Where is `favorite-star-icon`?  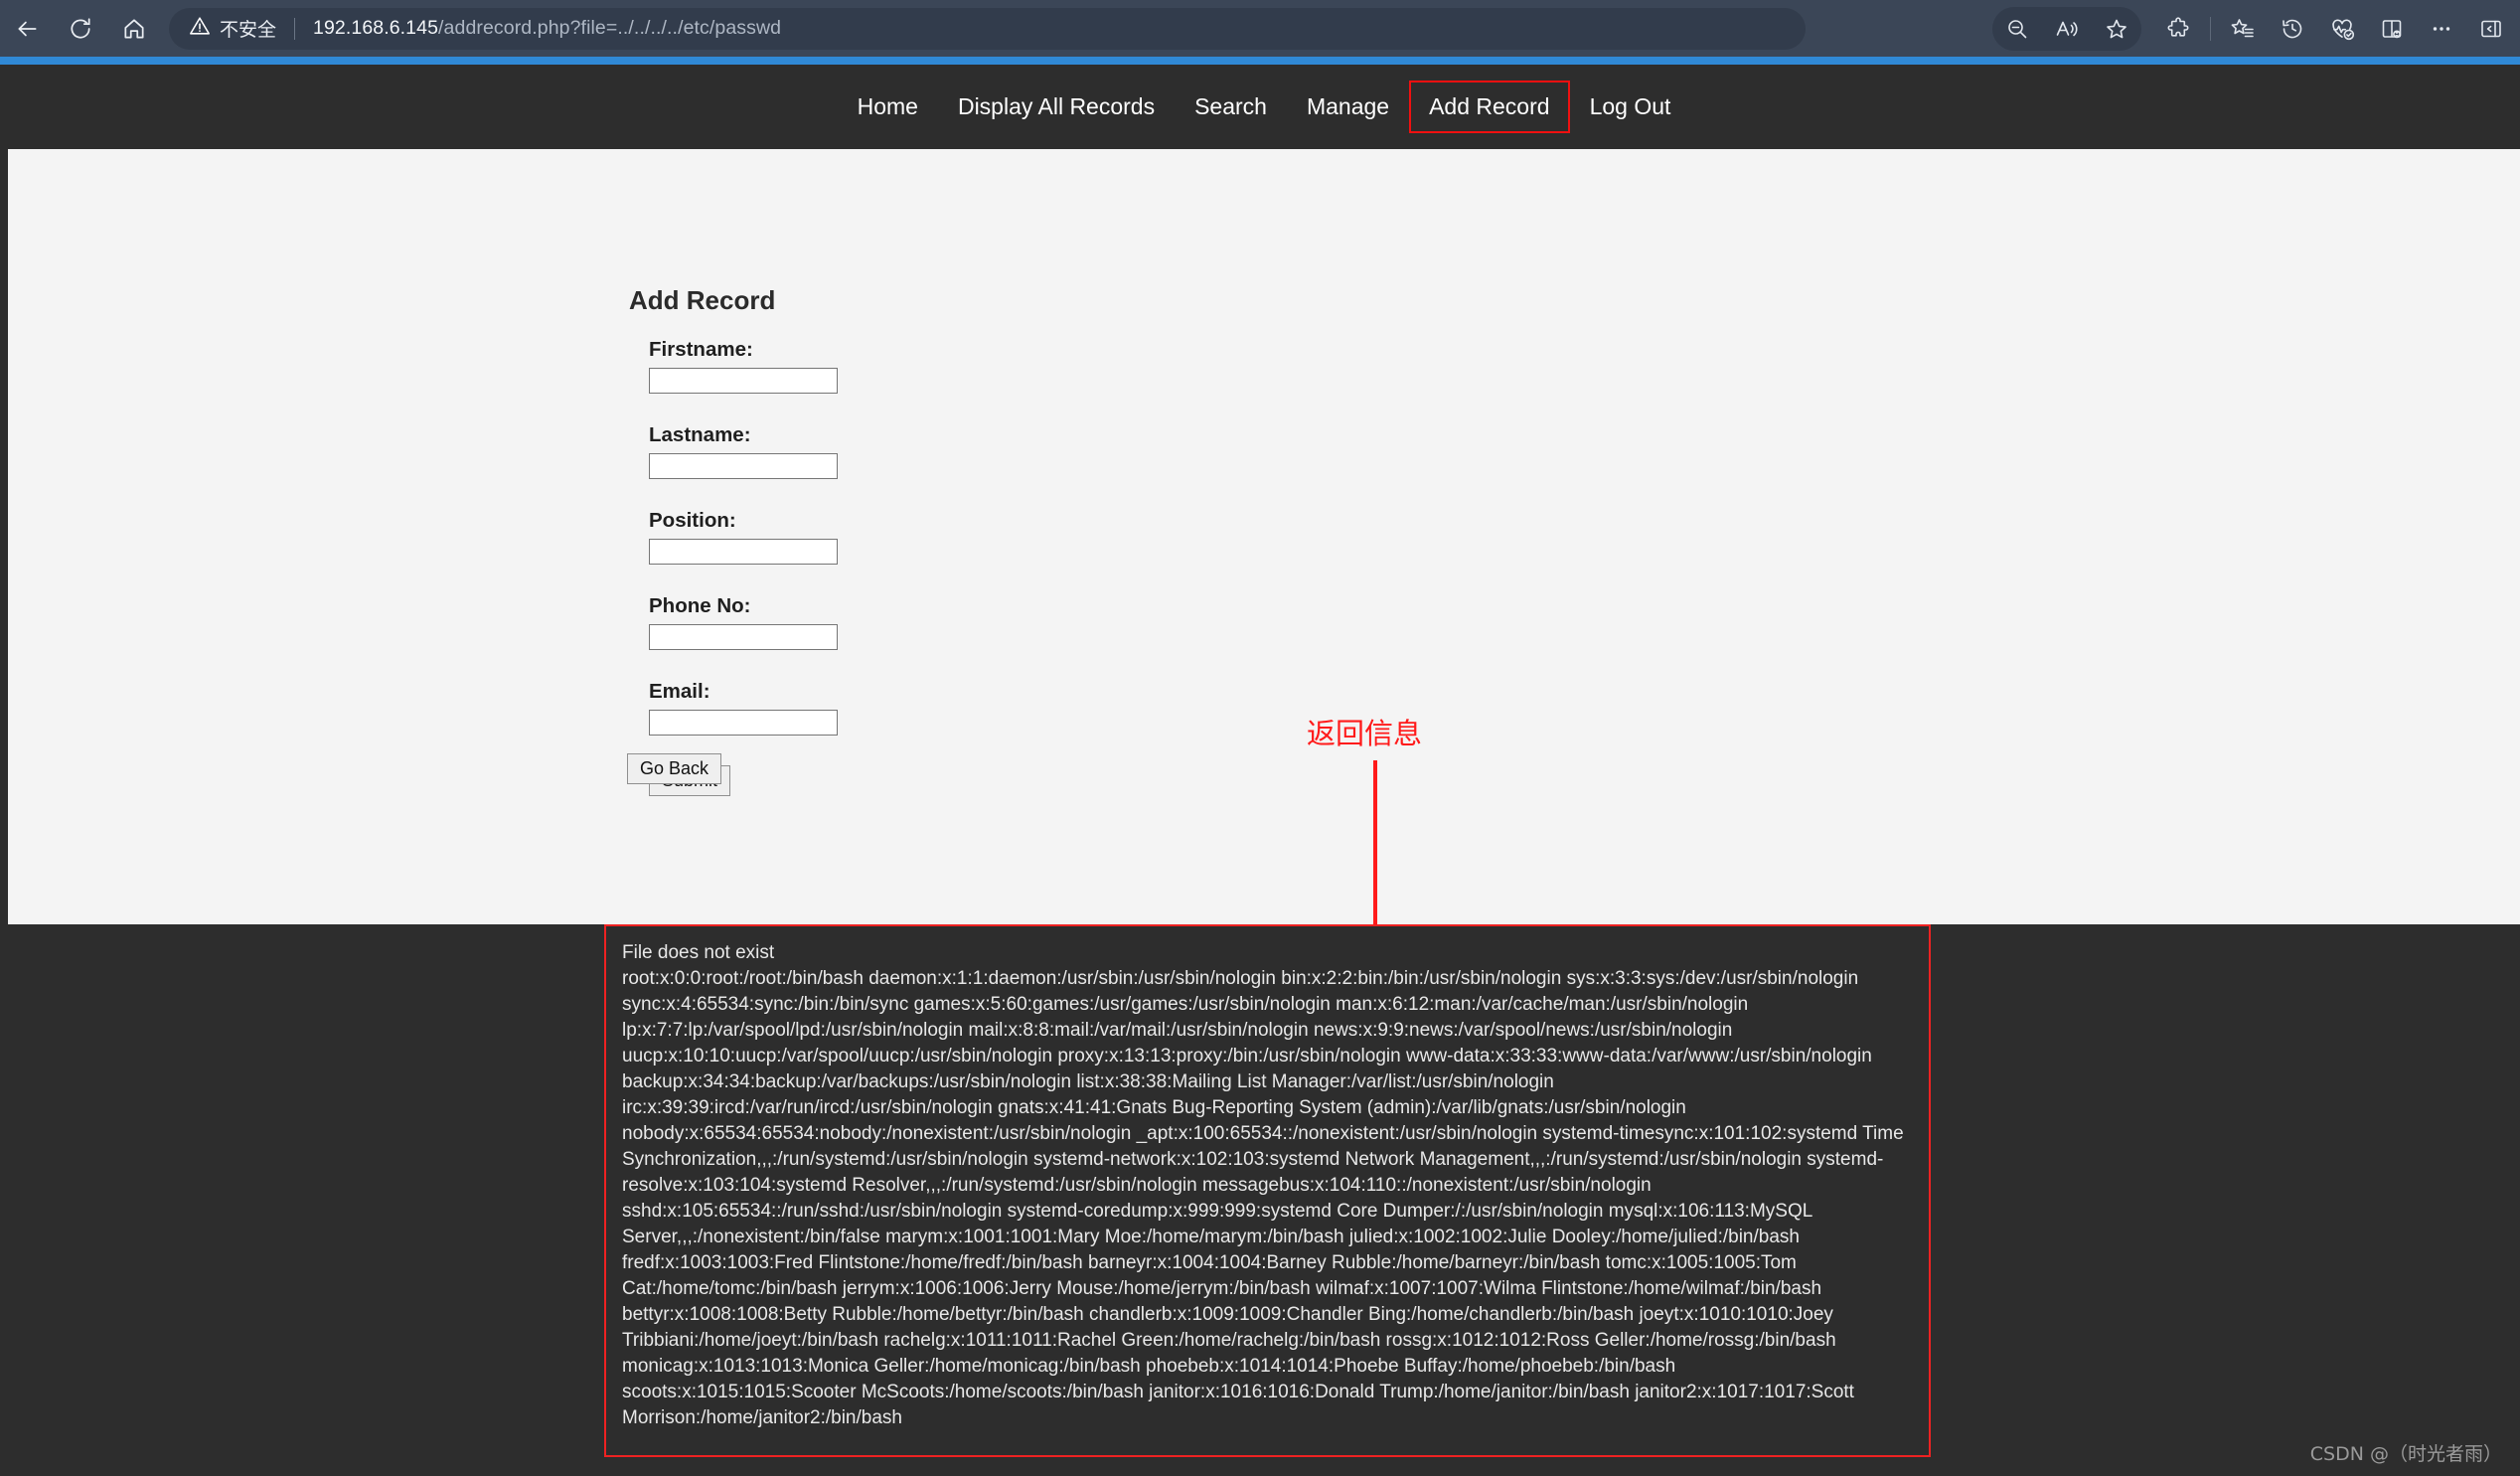 favorite-star-icon is located at coordinates (2116, 29).